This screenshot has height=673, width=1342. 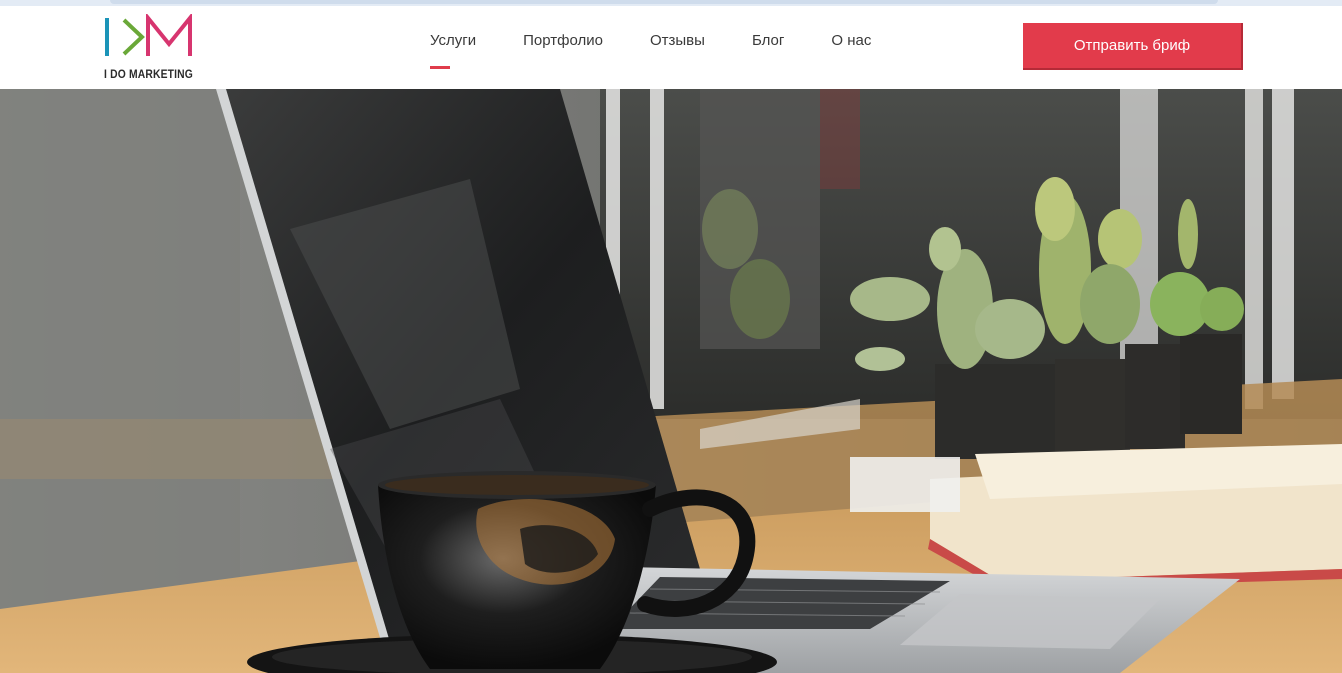 What do you see at coordinates (563, 40) in the screenshot?
I see `nav-item-label: Портфолио` at bounding box center [563, 40].